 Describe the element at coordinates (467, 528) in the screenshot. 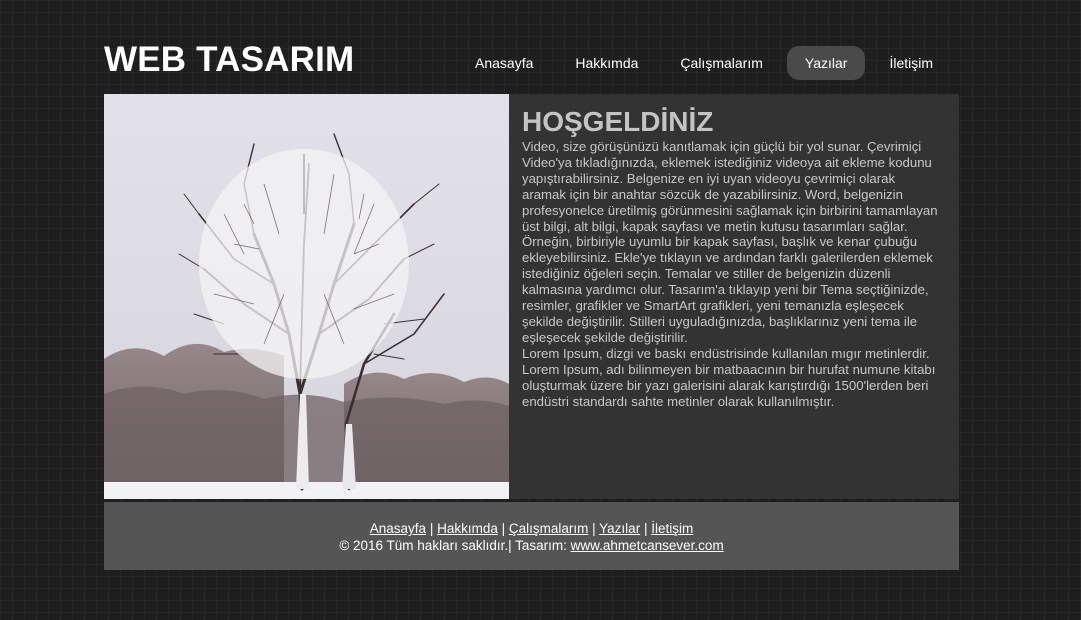

I see `footer-link-hakkimda: Hakkımda` at that location.